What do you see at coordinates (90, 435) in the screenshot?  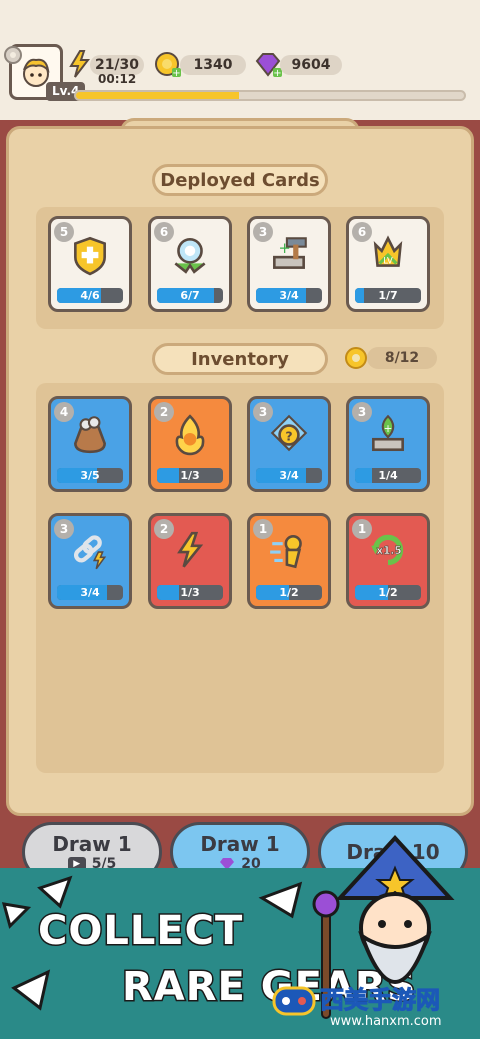 I see `coin-bag-icon` at bounding box center [90, 435].